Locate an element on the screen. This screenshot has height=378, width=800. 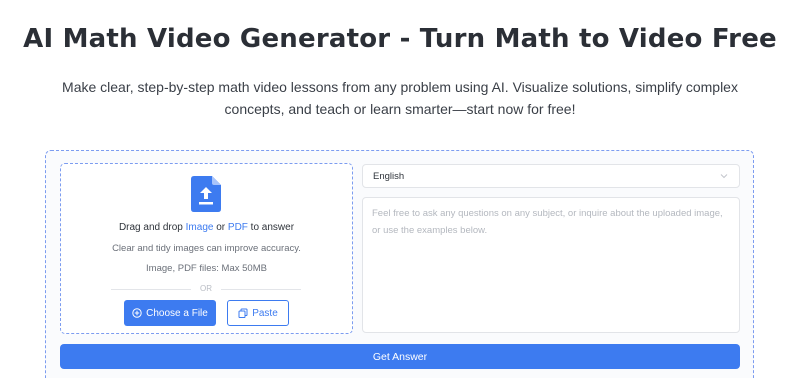
choose-file-button: Choose a File is located at coordinates (170, 313).